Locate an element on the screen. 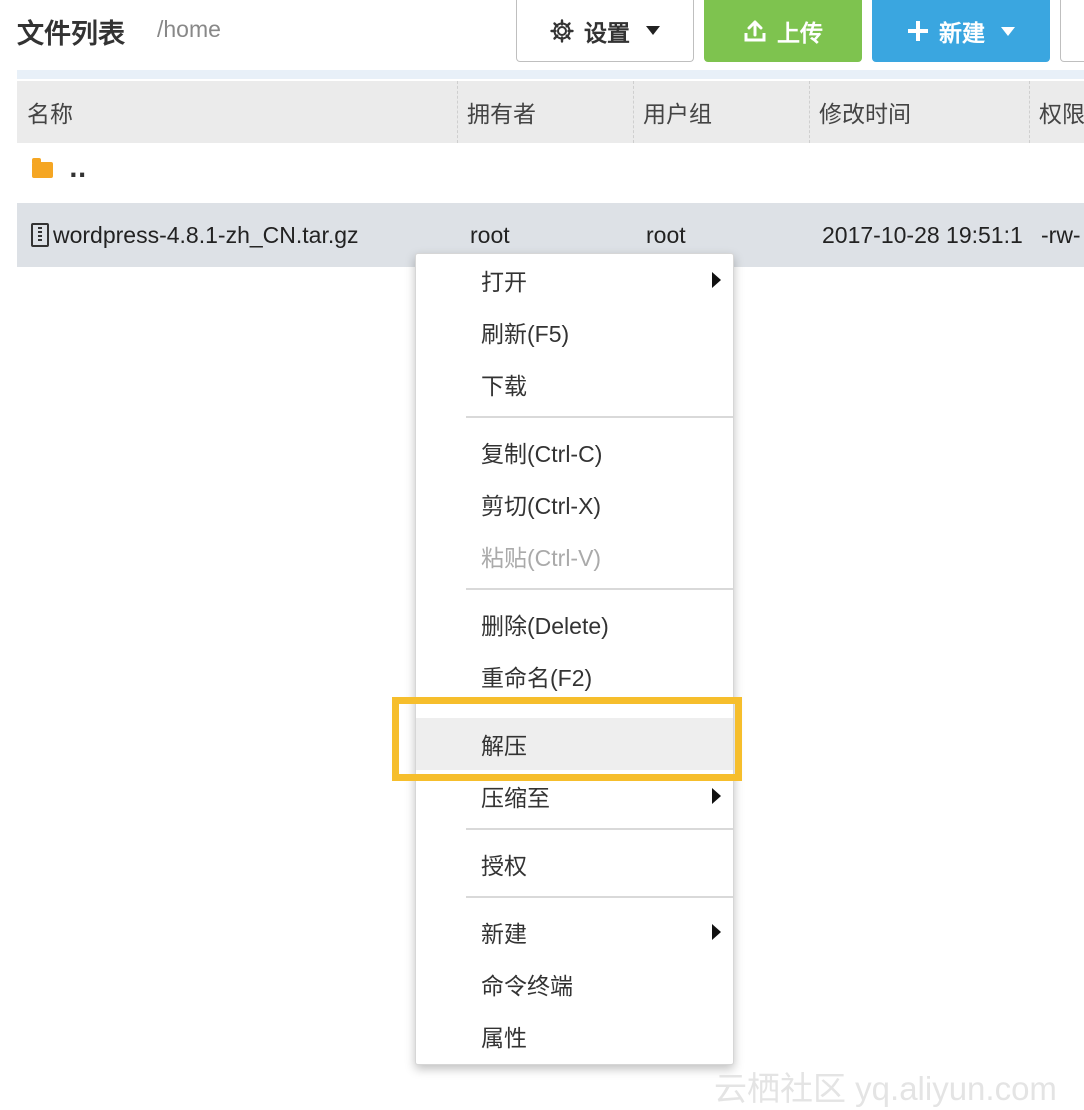  menu-item-copy: 复制(Ctrl-C) is located at coordinates (574, 452).